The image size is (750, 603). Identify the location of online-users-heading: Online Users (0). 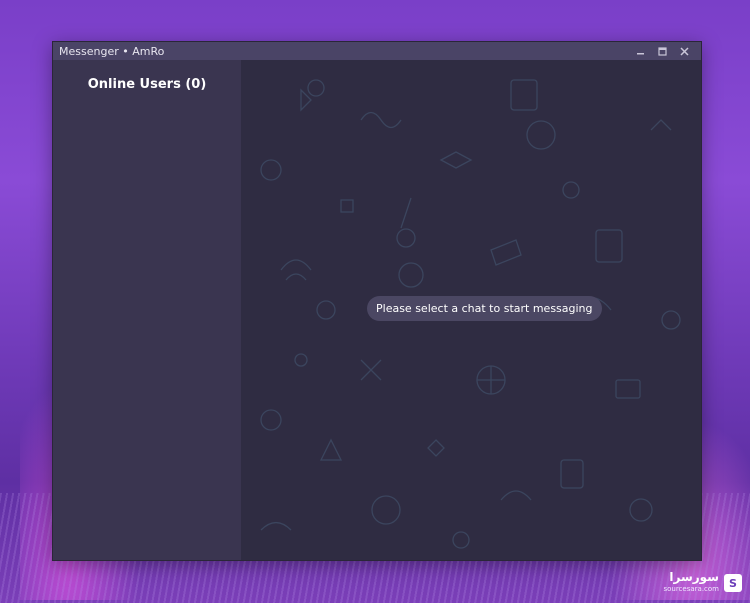
(147, 84).